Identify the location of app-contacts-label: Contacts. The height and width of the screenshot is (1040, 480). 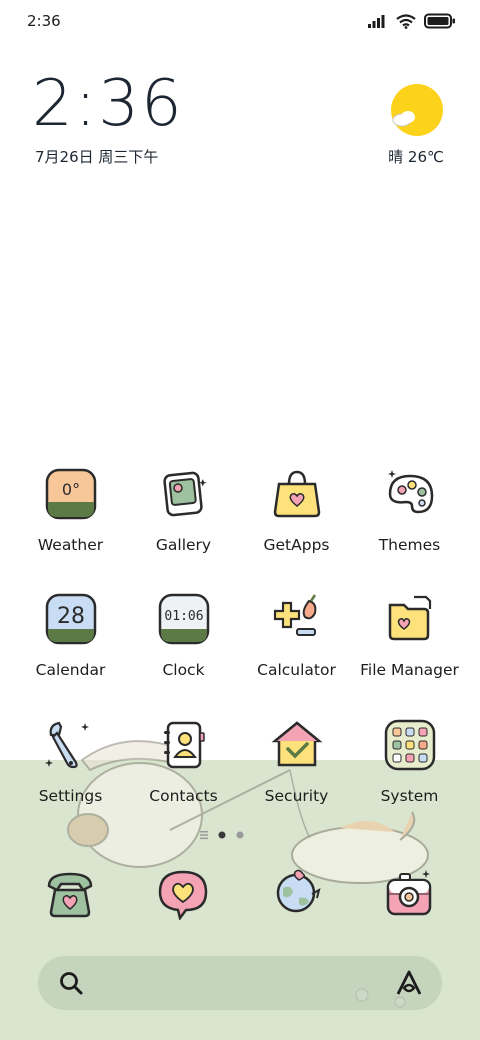
(183, 796).